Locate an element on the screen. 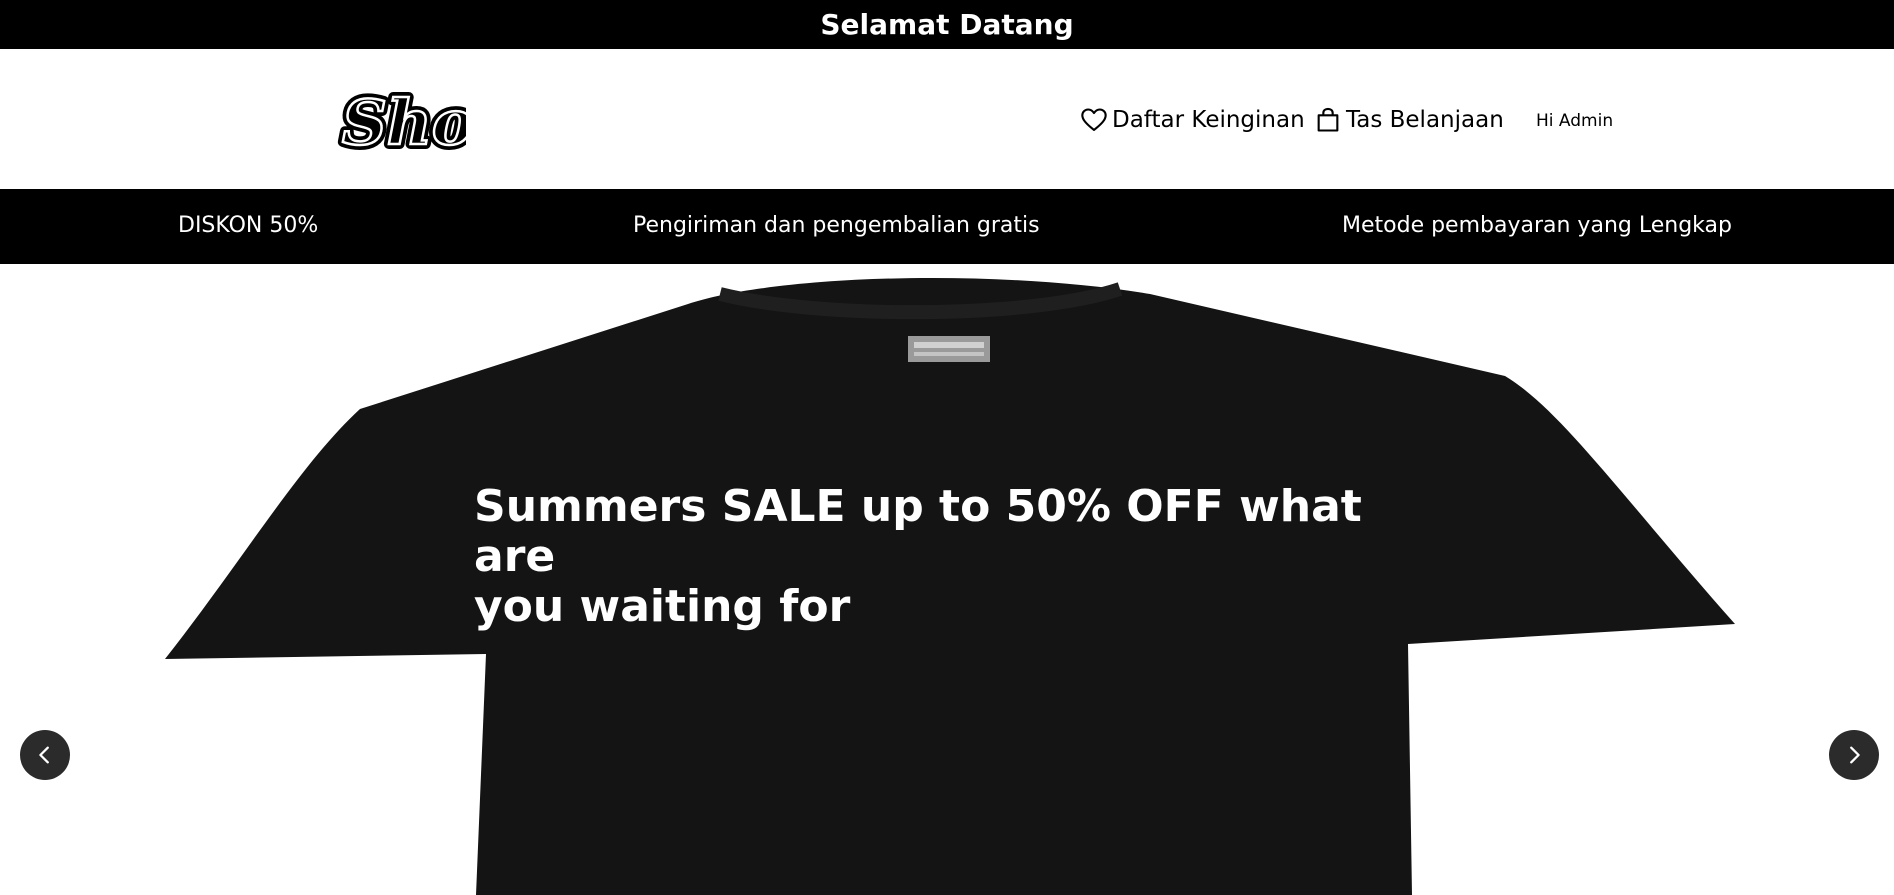 This screenshot has width=1894, height=895. svg-text: Shop is located at coordinates (404, 122).